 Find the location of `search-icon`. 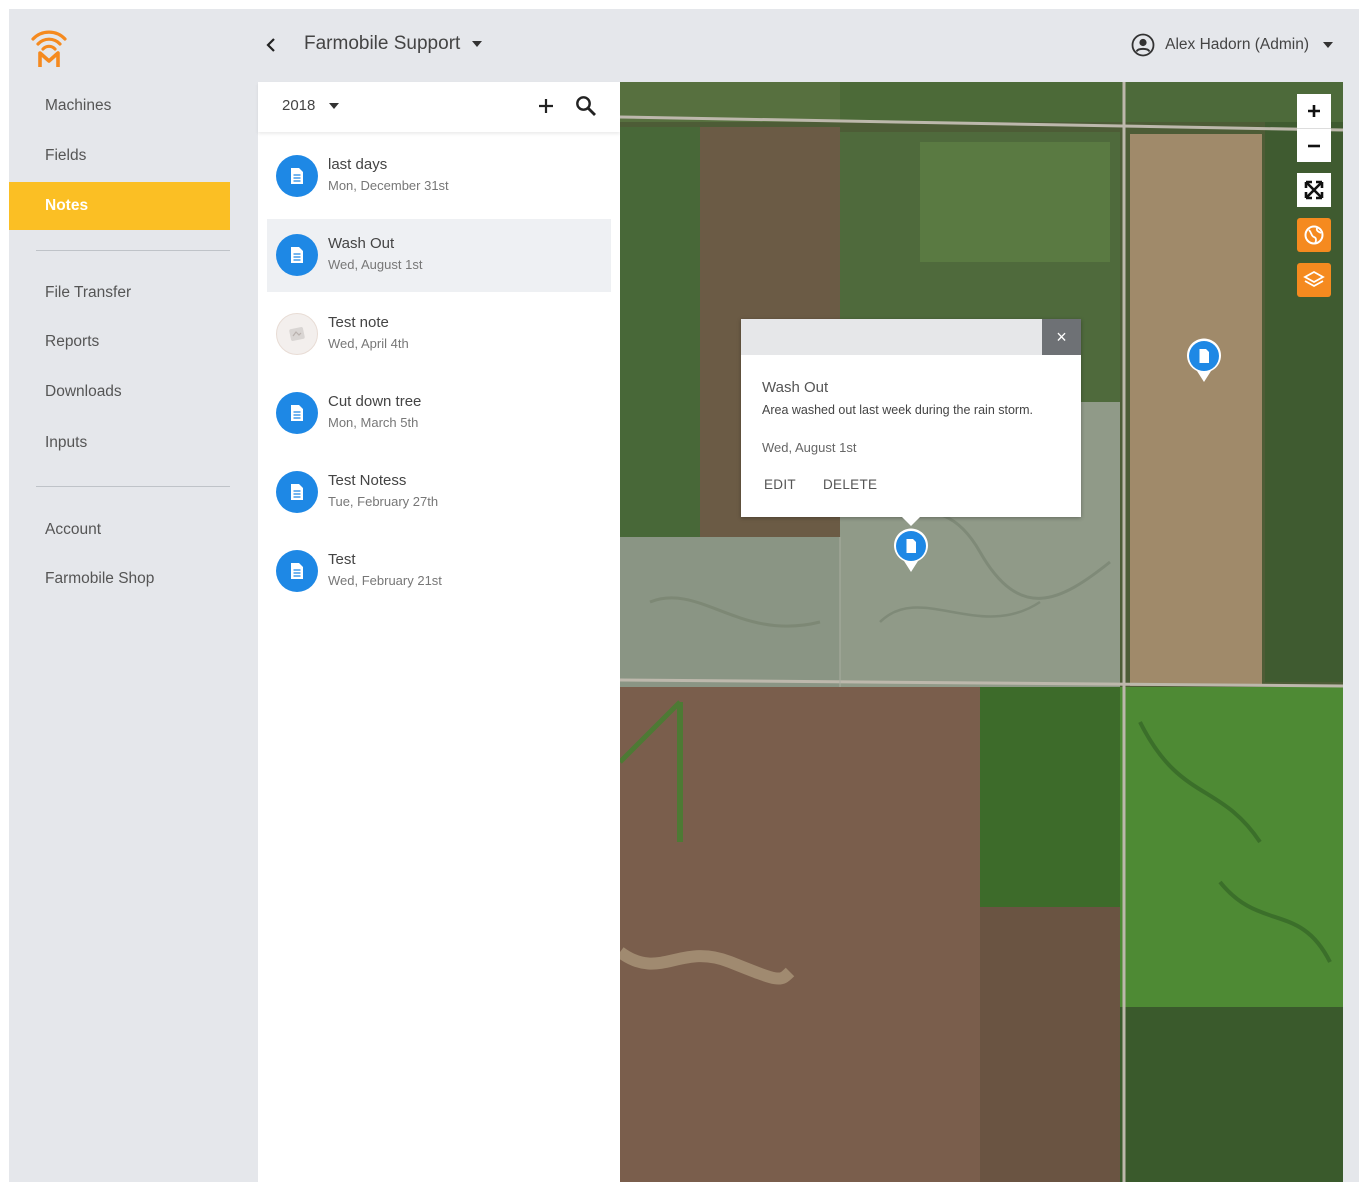

search-icon is located at coordinates (586, 106).